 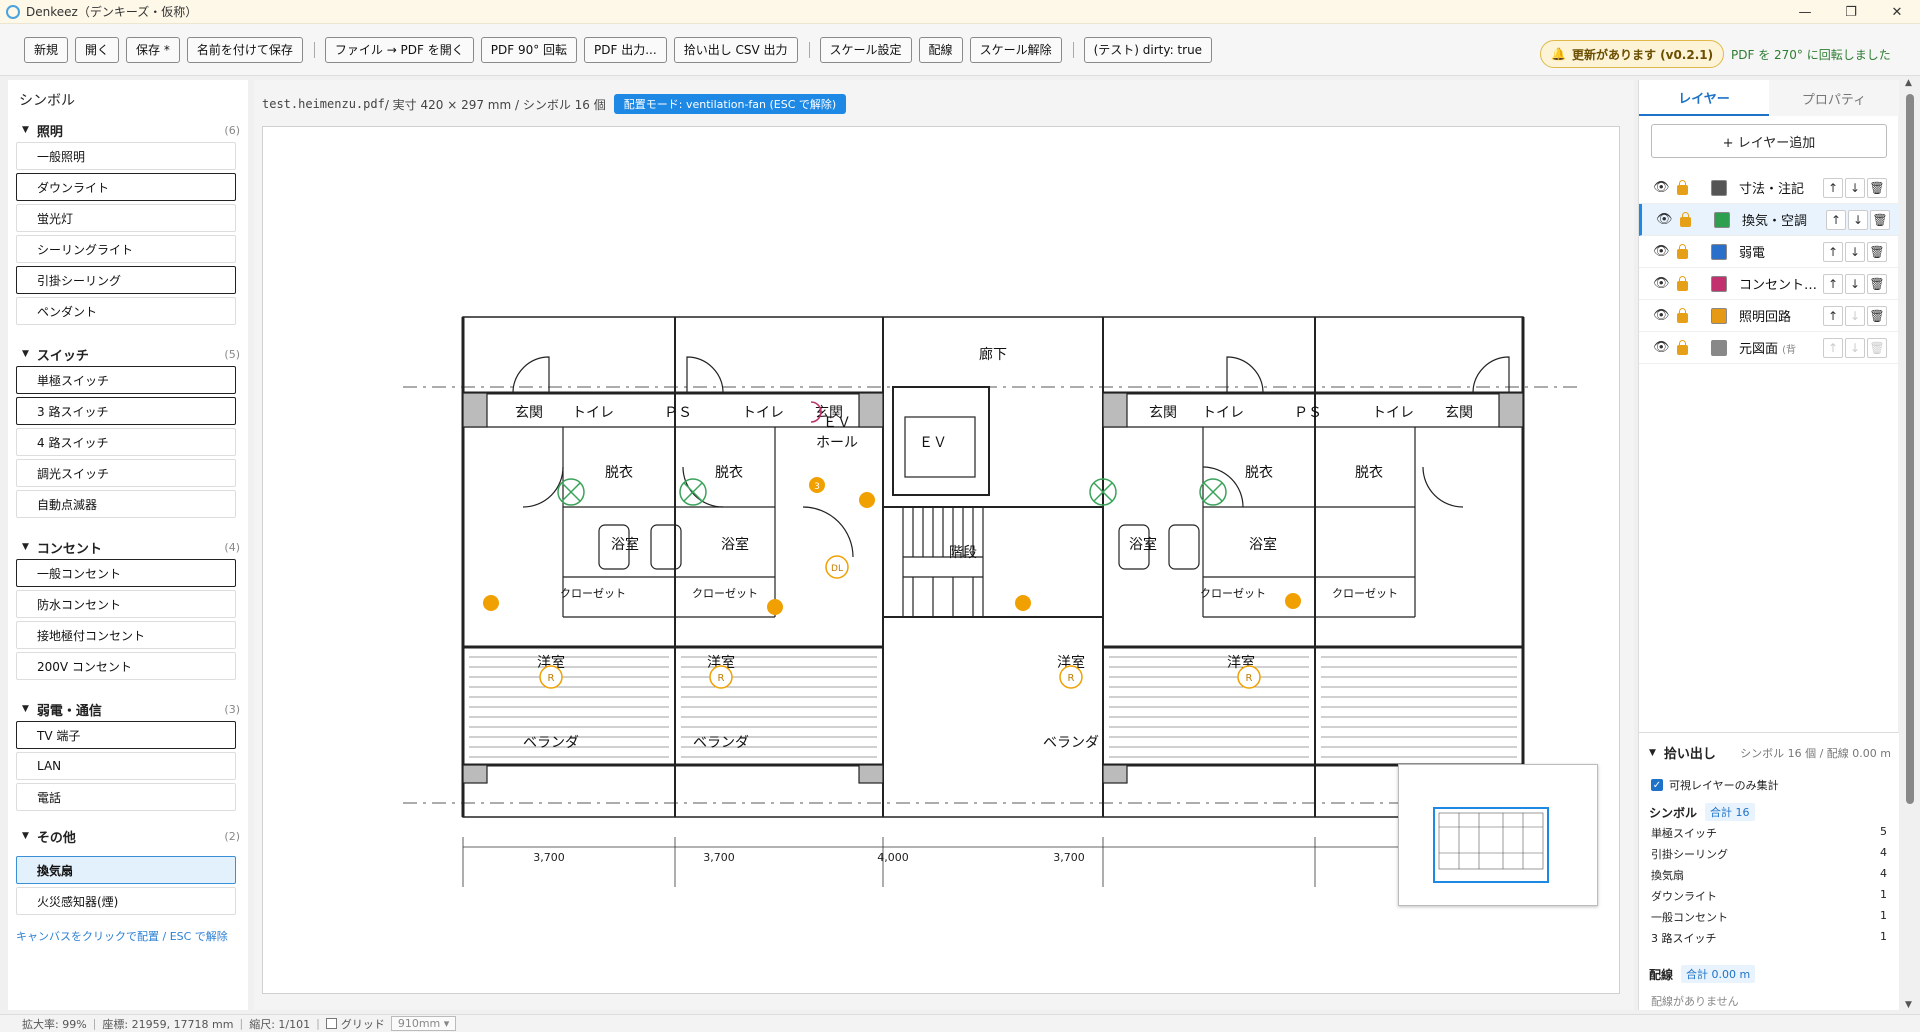 What do you see at coordinates (46, 49) in the screenshot?
I see `new-button: 新規` at bounding box center [46, 49].